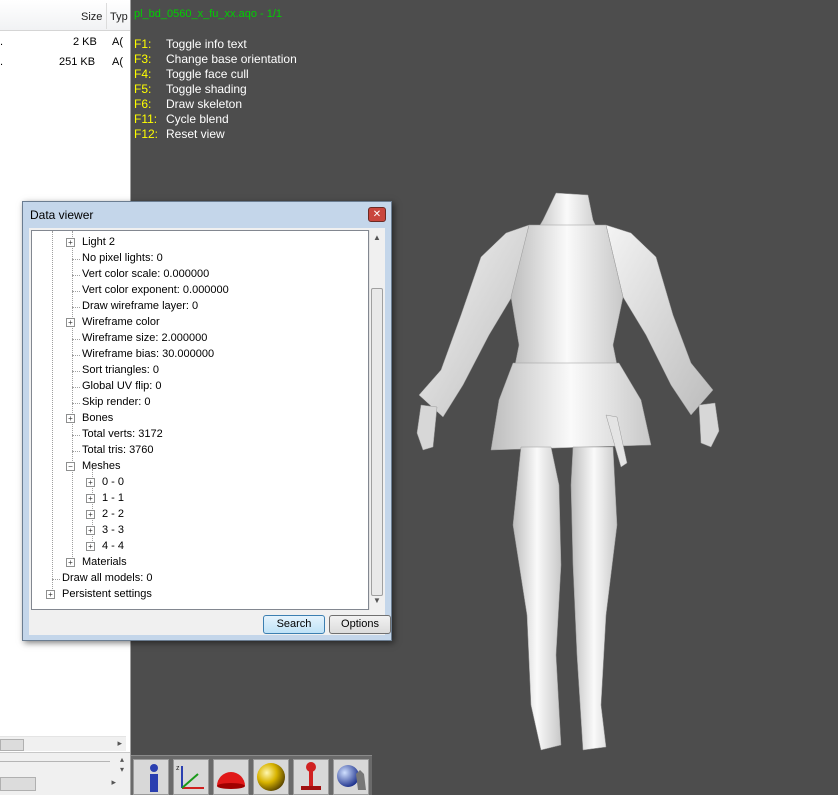 The height and width of the screenshot is (795, 838). What do you see at coordinates (377, 238) in the screenshot?
I see `scroll-up-arrow-icon: ▲` at bounding box center [377, 238].